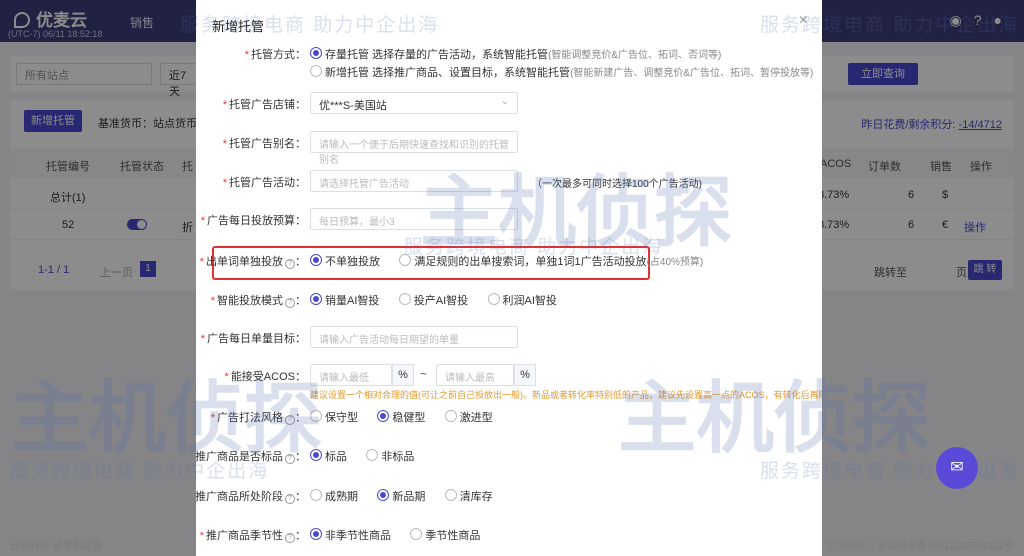 Image resolution: width=1024 pixels, height=556 pixels. I want to click on season-label: * 推广商品季节性?：, so click(252, 536).